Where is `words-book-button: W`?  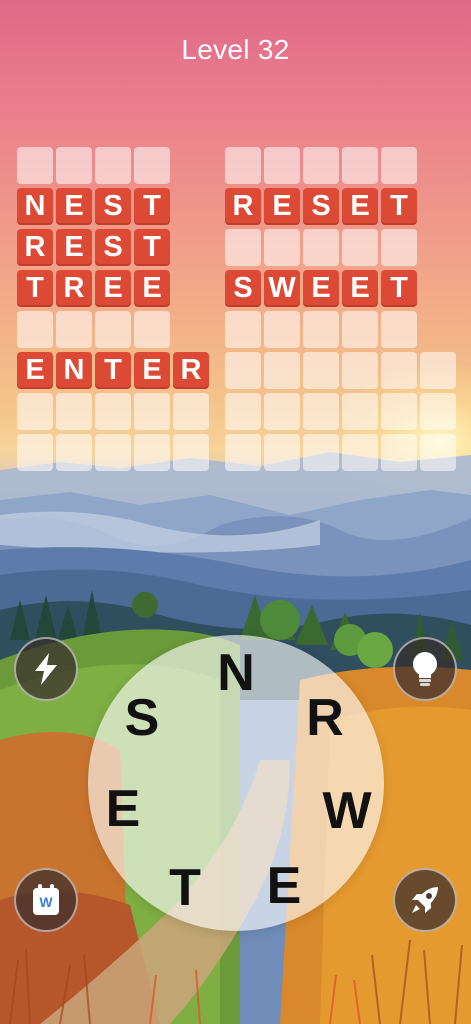
words-book-button: W is located at coordinates (46, 900).